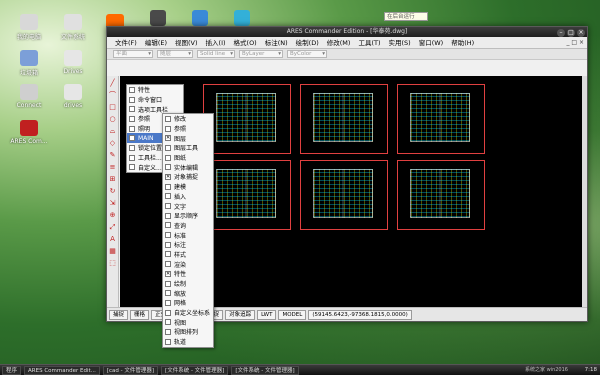  I want to click on status-toggle: 栅格, so click(140, 314).